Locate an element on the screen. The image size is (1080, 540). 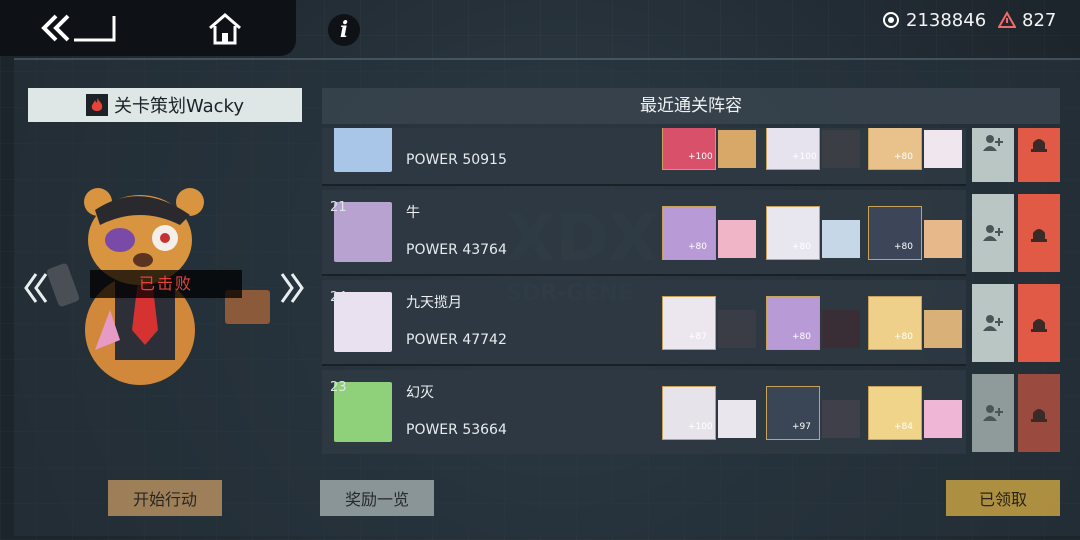
currency-primary-value: 2138846 is located at coordinates (946, 20).